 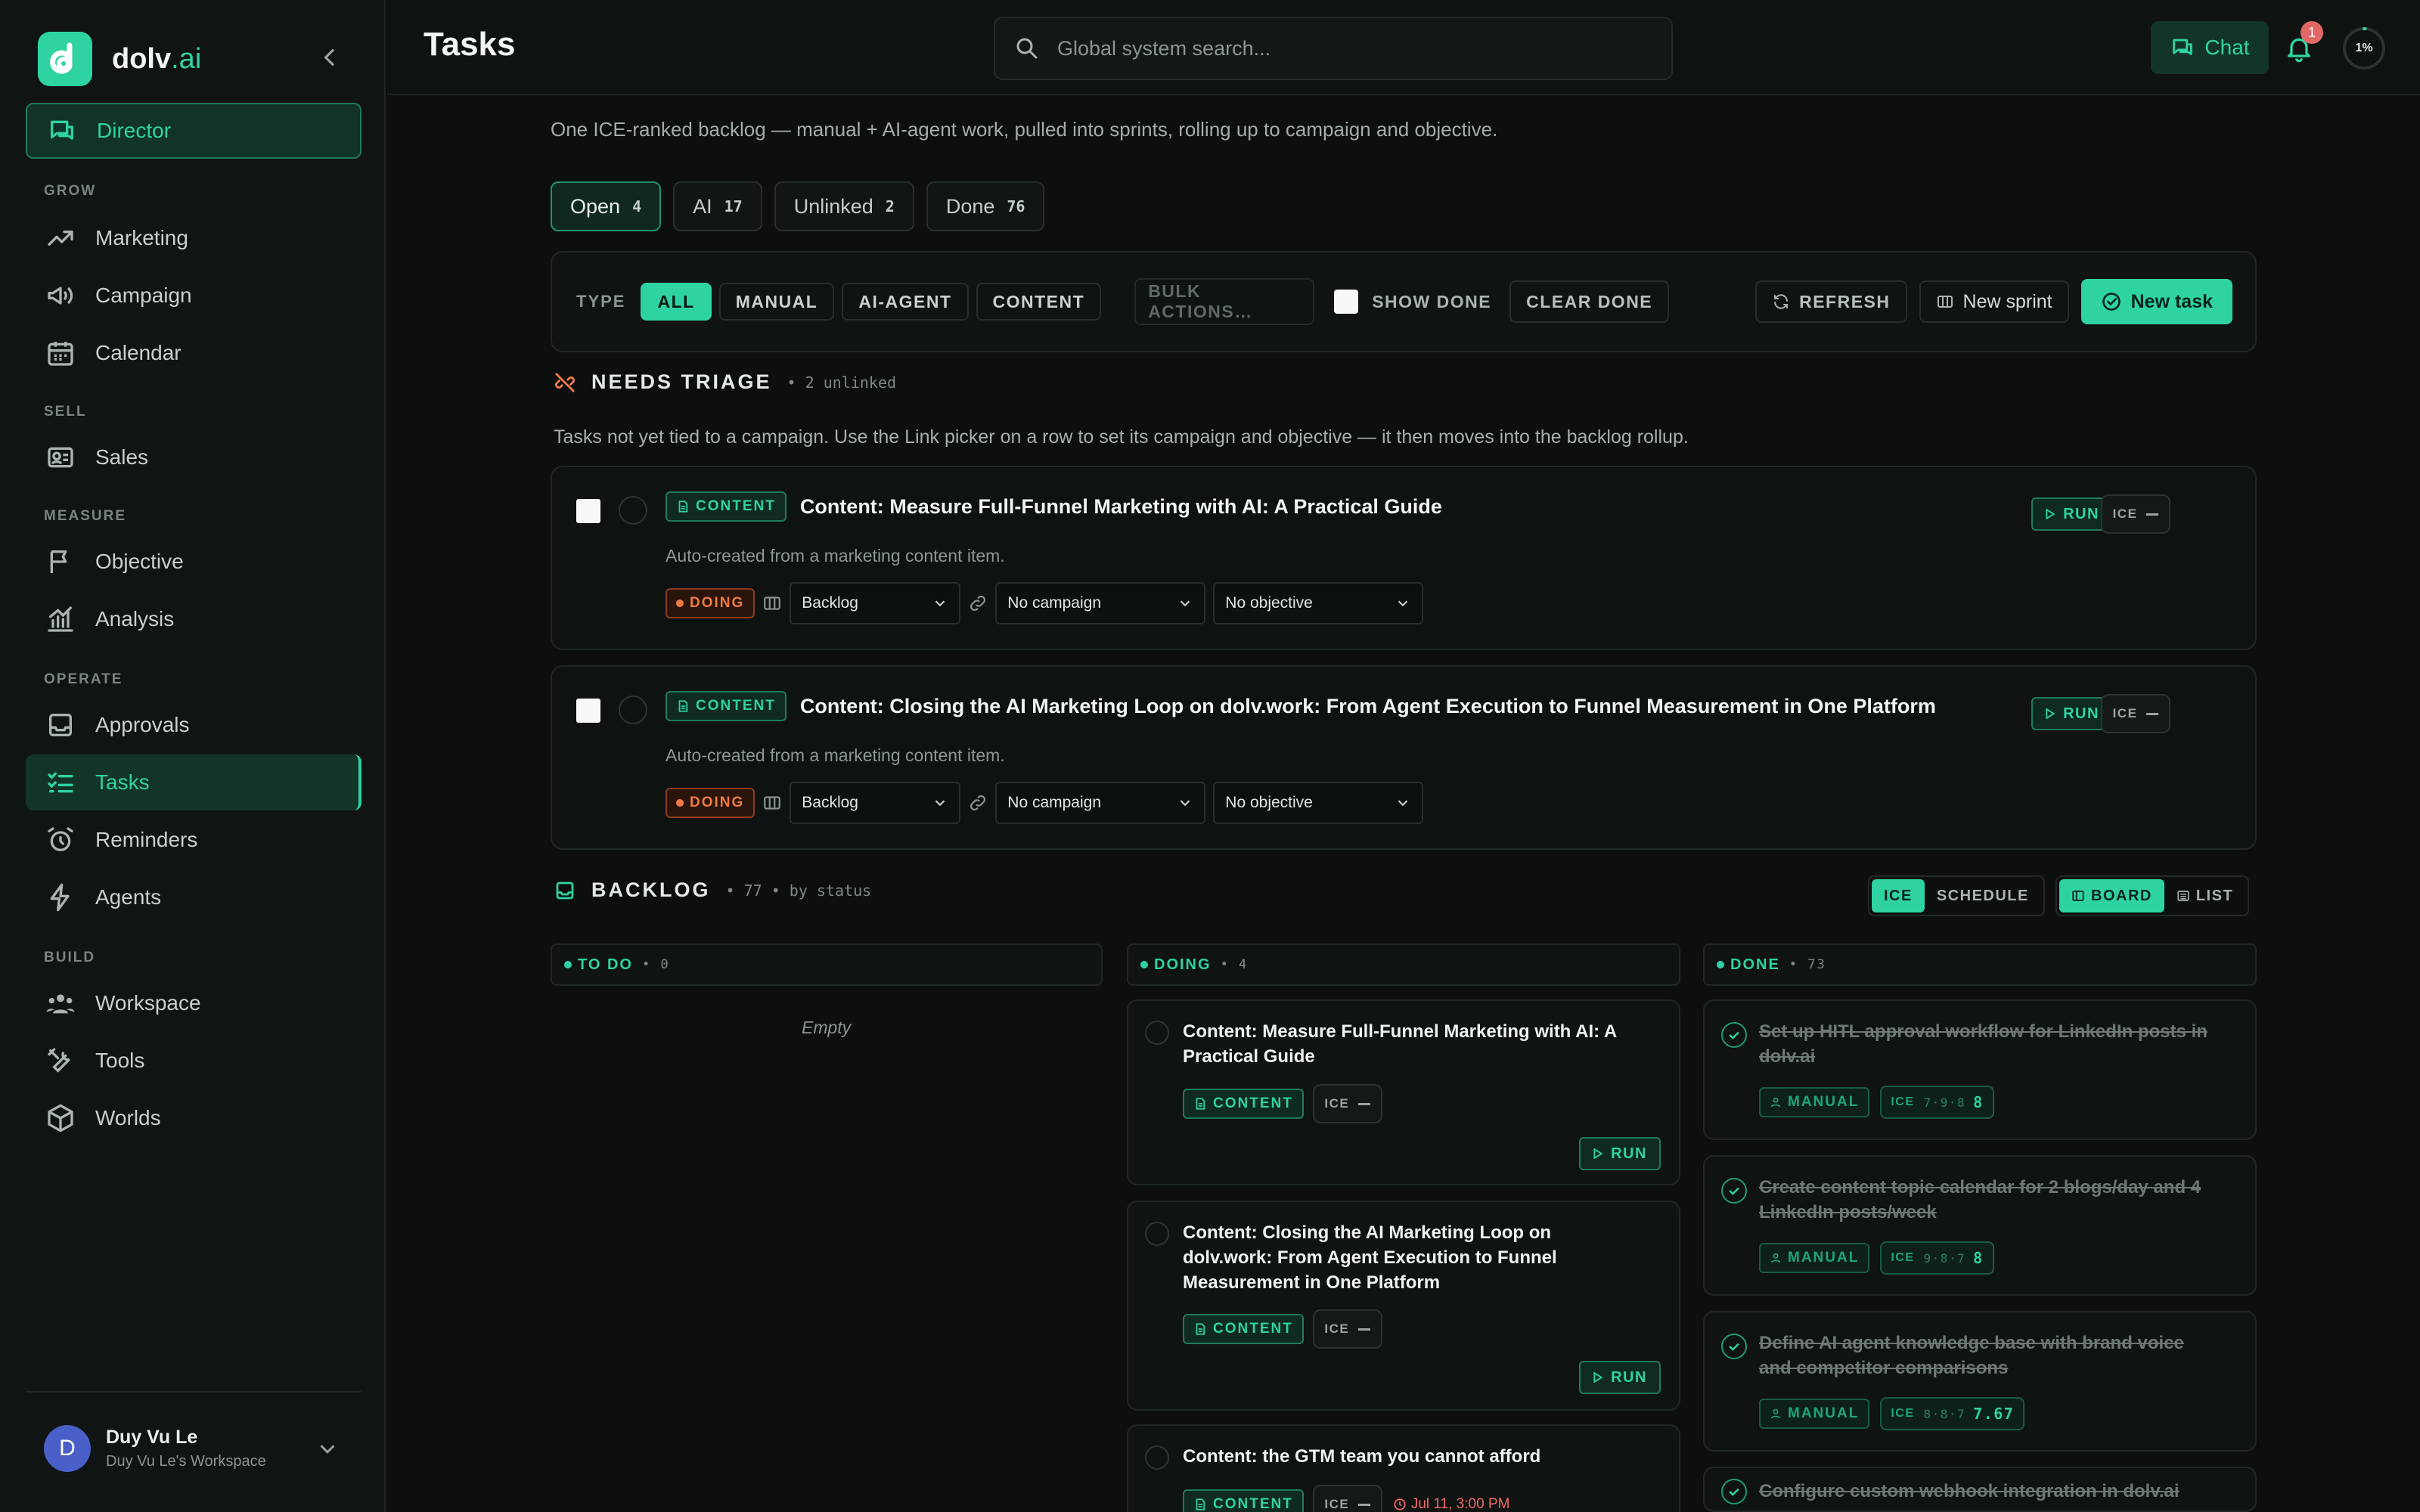 I want to click on type-filter-all: ALL, so click(x=676, y=302).